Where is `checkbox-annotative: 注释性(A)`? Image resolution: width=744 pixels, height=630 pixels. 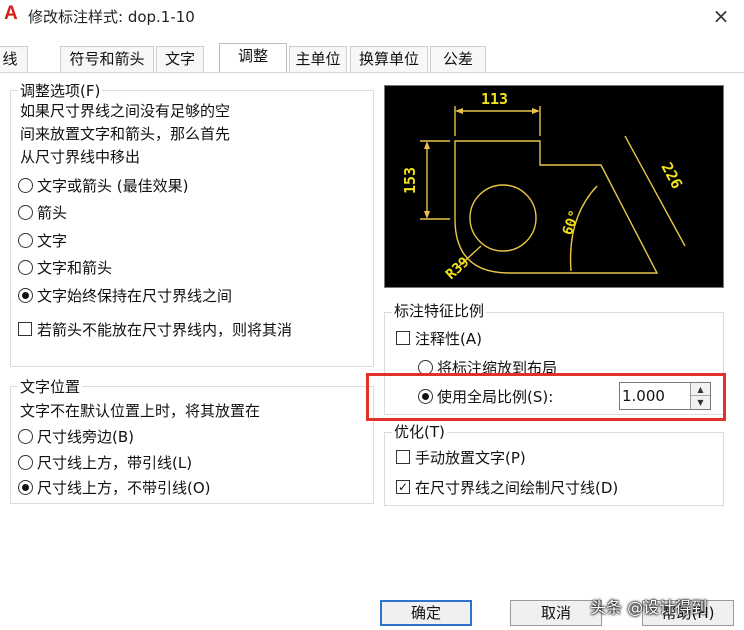 checkbox-annotative: 注释性(A) is located at coordinates (439, 338).